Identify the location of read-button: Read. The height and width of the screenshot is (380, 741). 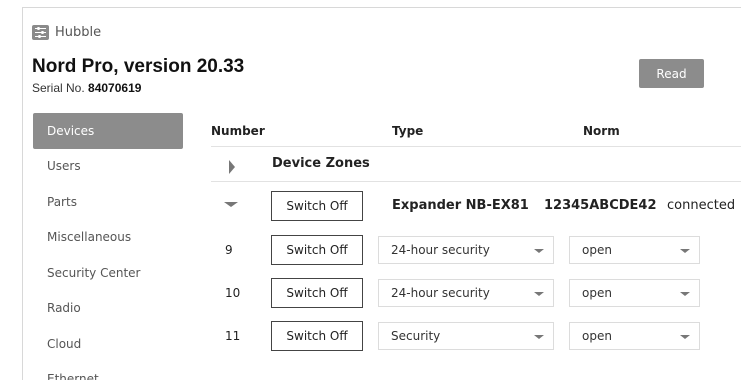
(671, 73).